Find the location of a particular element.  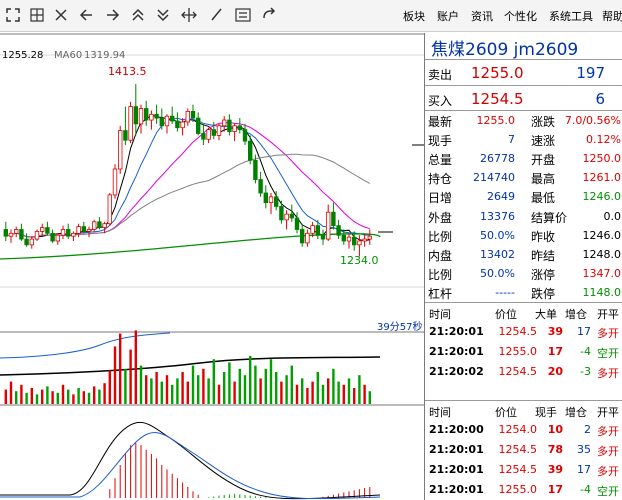

trade-size: 17 is located at coordinates (555, 351).